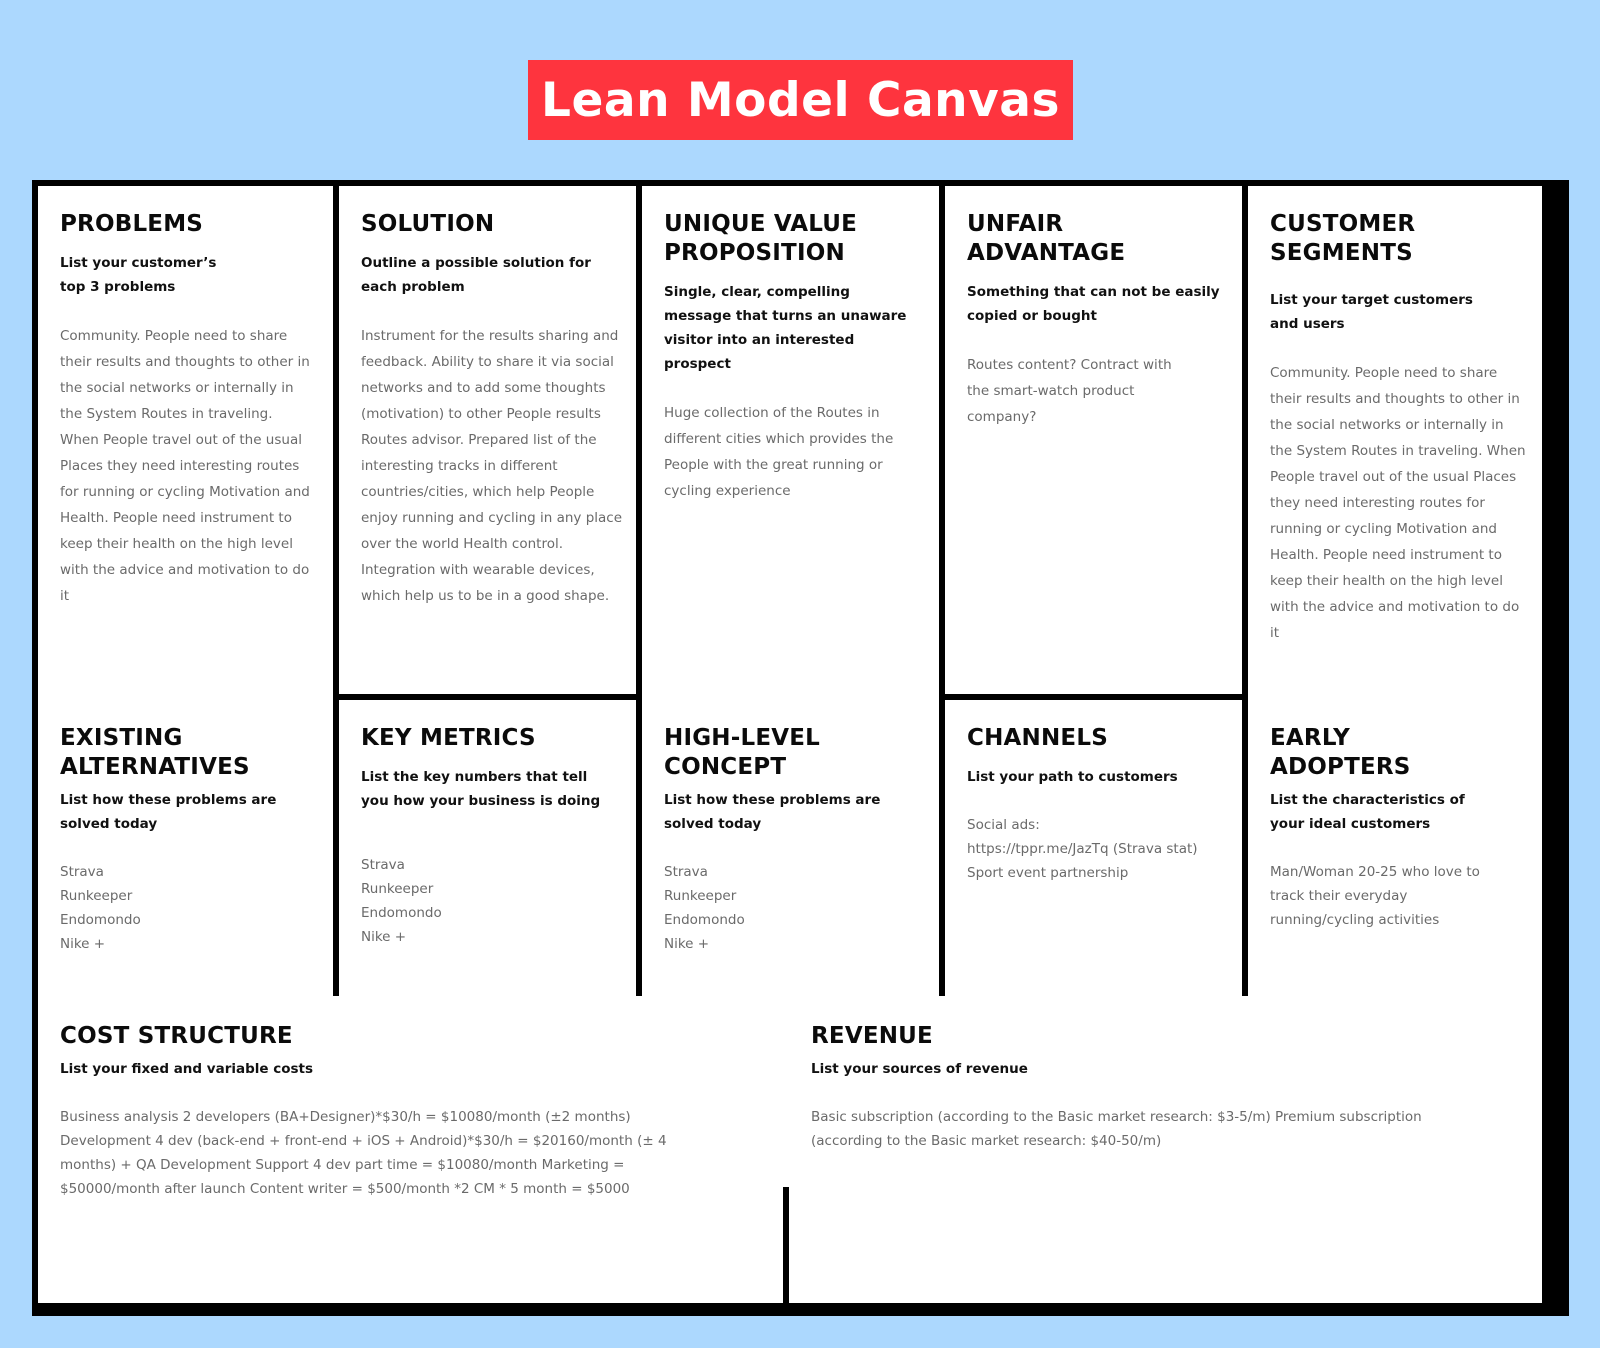 The width and height of the screenshot is (1600, 1348). Describe the element at coordinates (428, 224) in the screenshot. I see `section-heading: SOLUTION` at that location.